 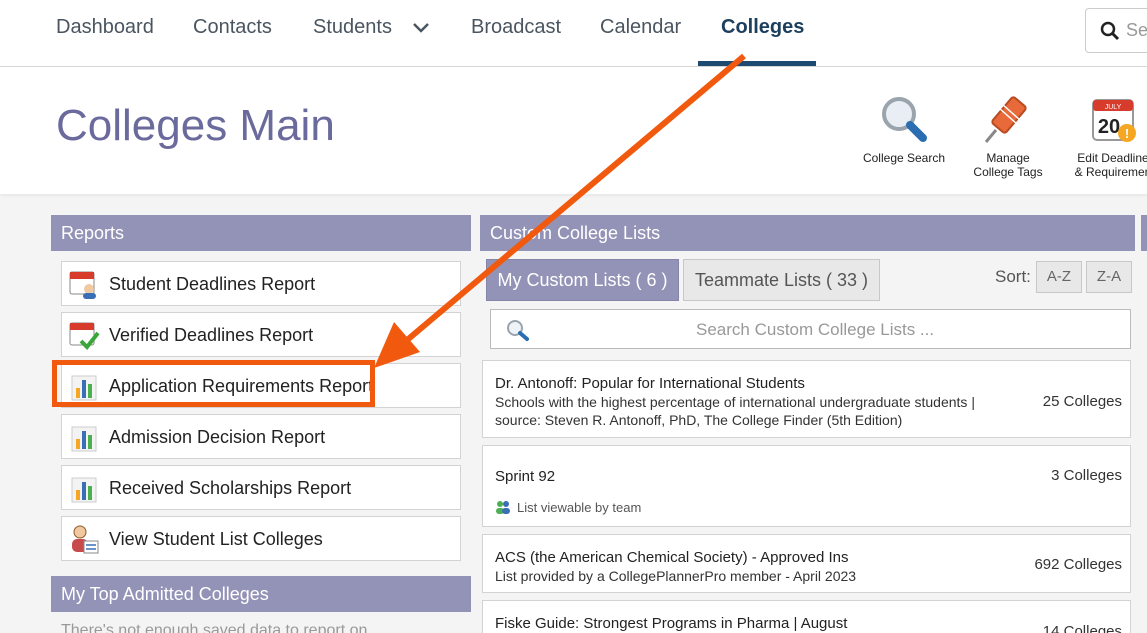 What do you see at coordinates (1113, 107) in the screenshot?
I see `calendar-month-text: JULY` at bounding box center [1113, 107].